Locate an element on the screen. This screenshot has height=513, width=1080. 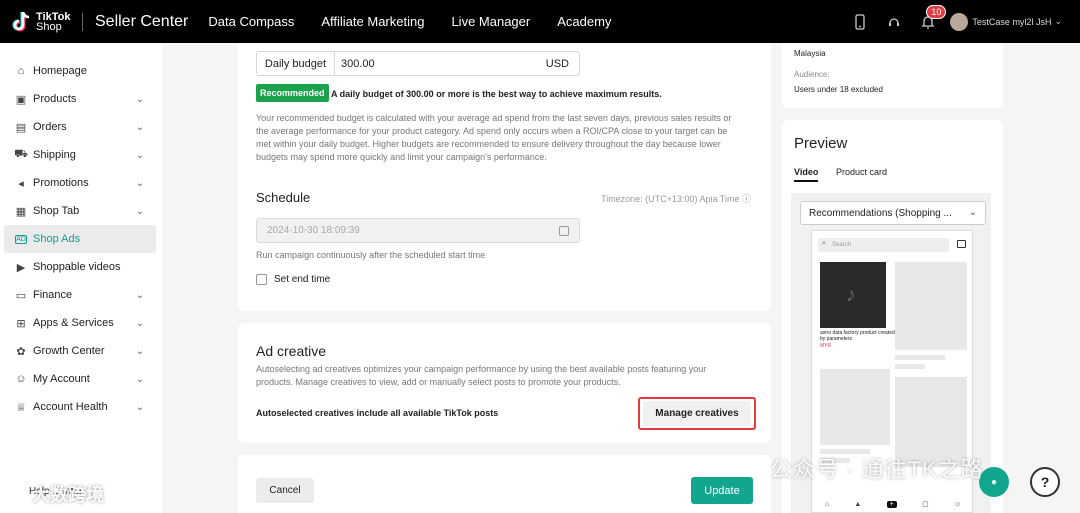
set-end-time-checkbox is located at coordinates (261, 279).